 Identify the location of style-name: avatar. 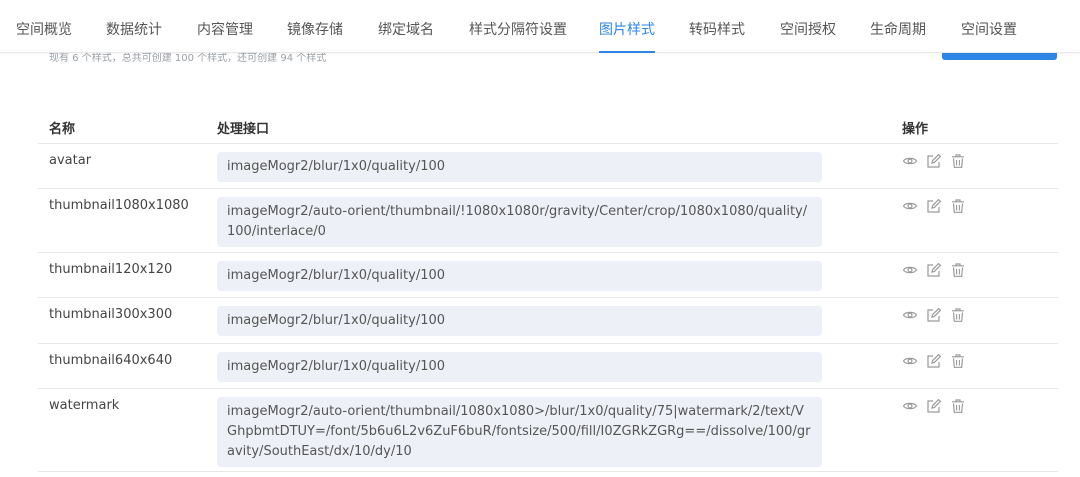
(70, 160).